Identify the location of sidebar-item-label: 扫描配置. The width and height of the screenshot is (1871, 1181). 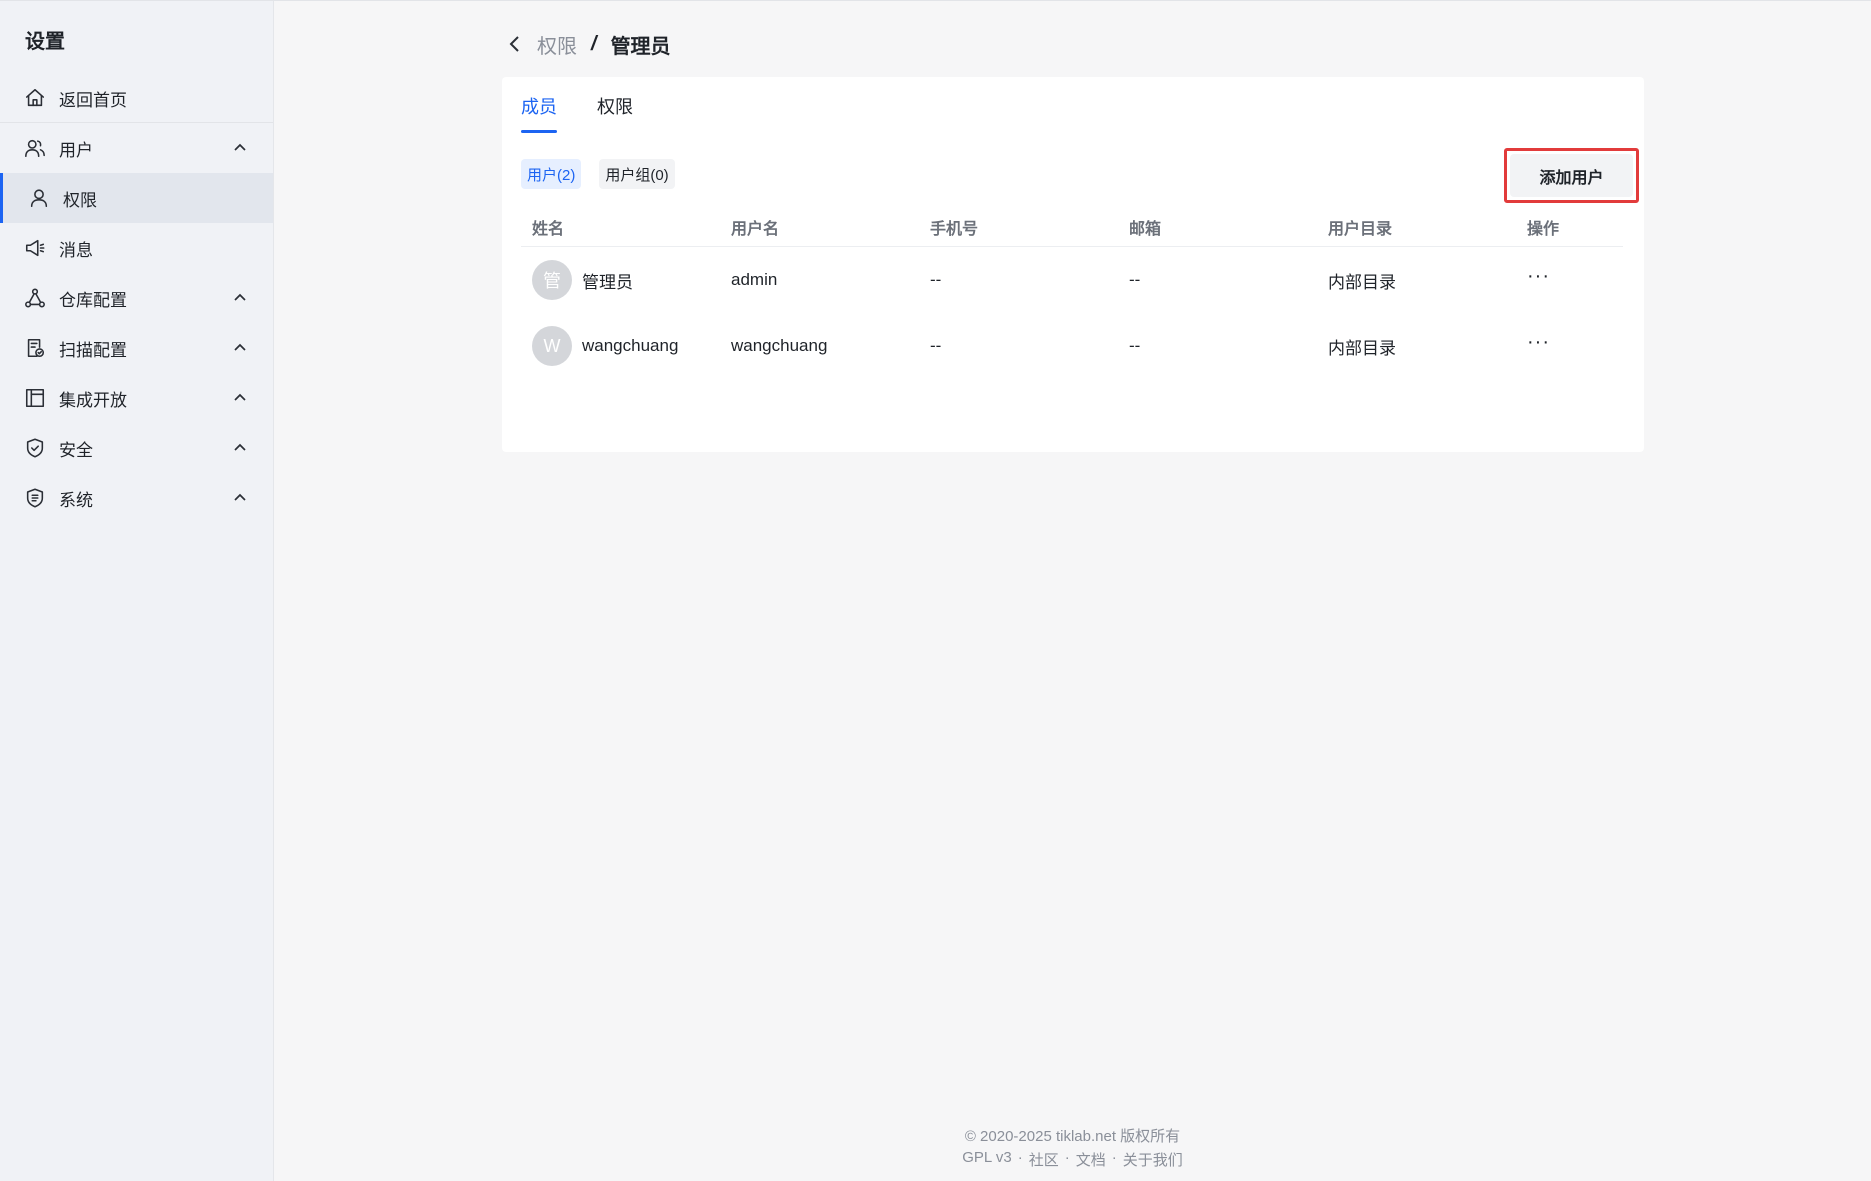
(93, 350).